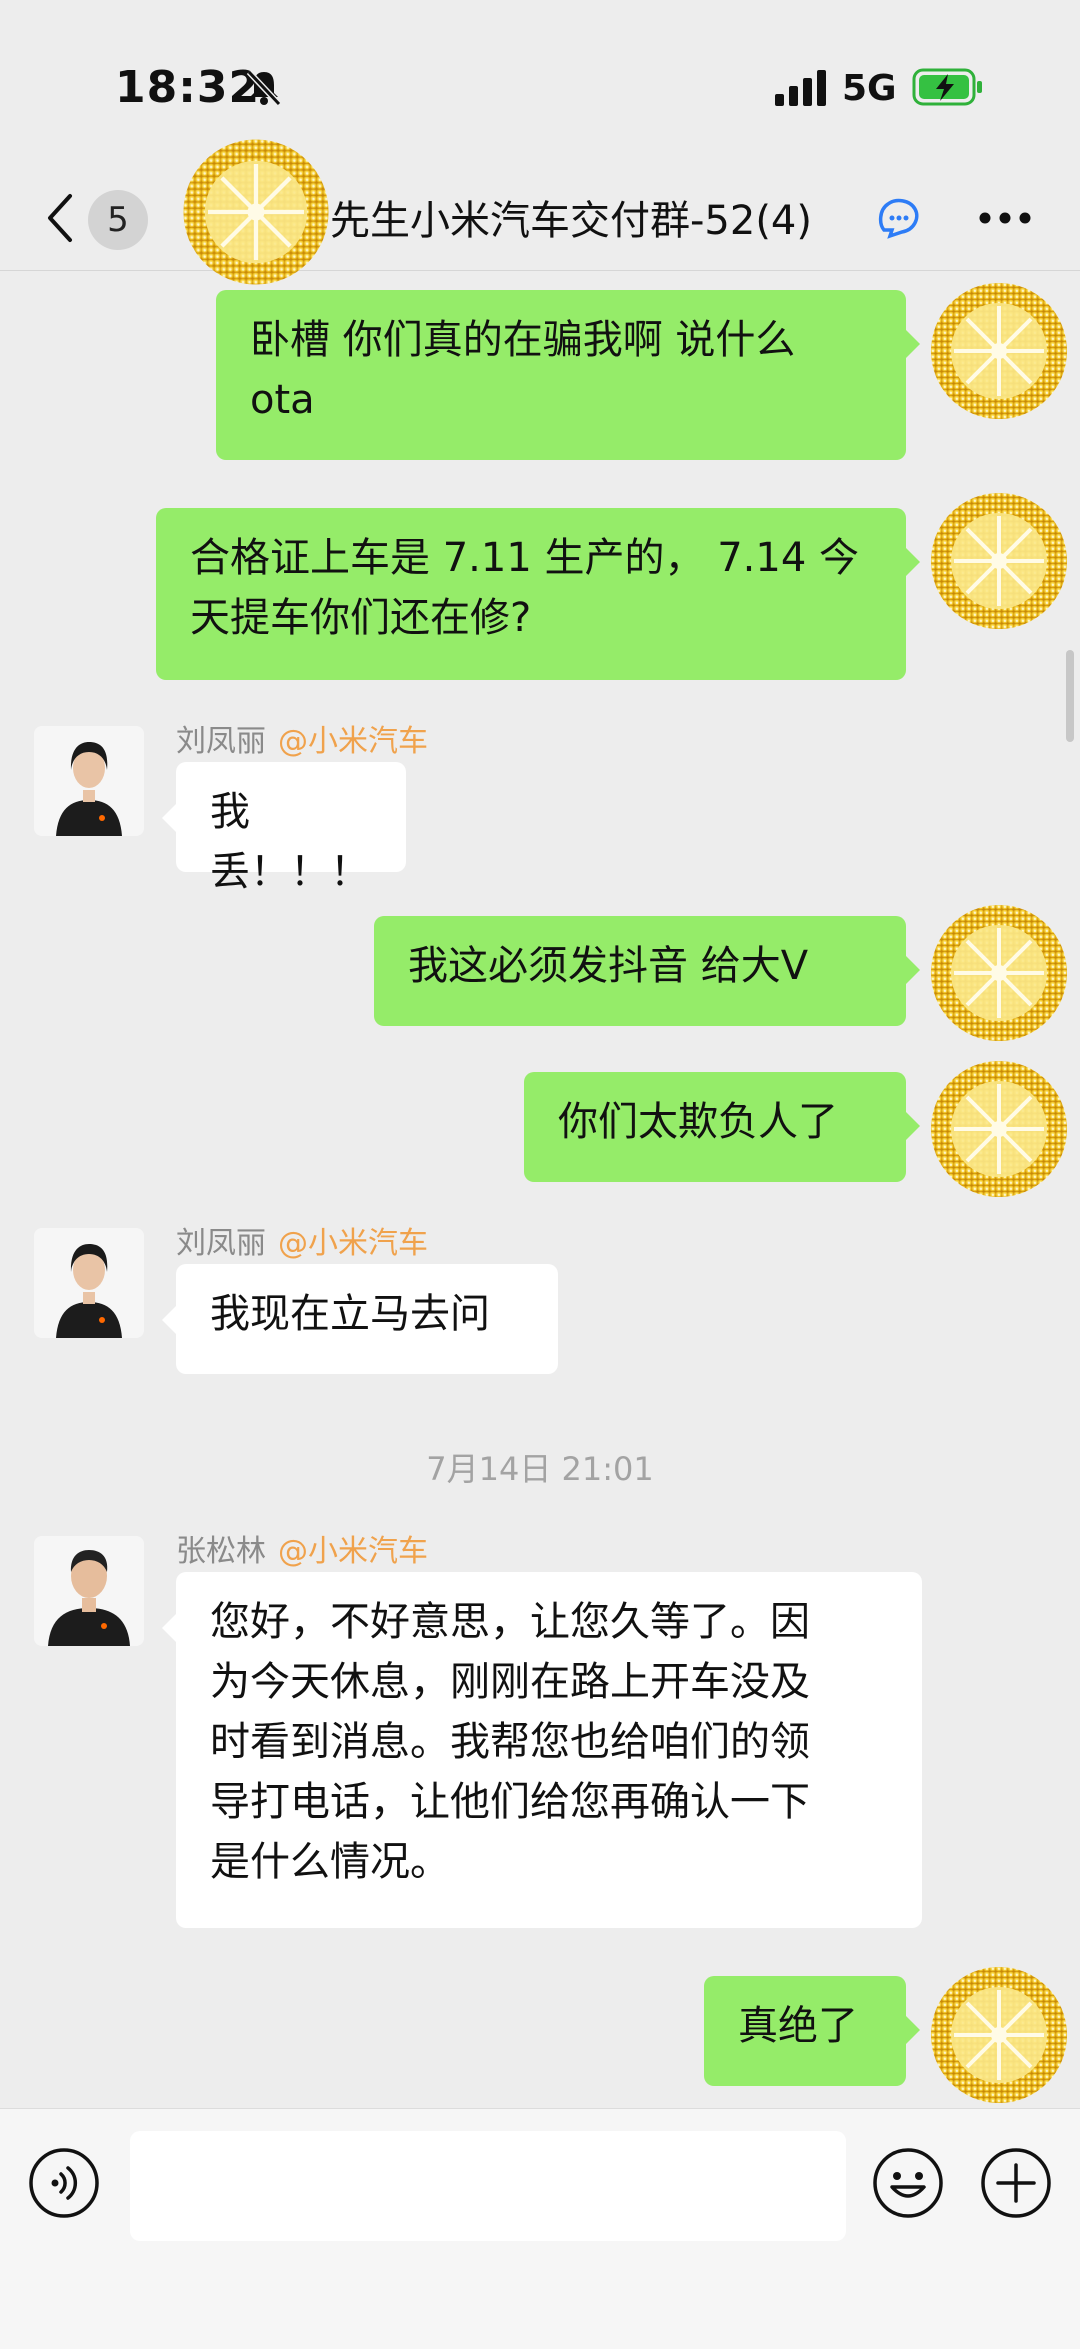  Describe the element at coordinates (947, 87) in the screenshot. I see `battery-charging-icon` at that location.